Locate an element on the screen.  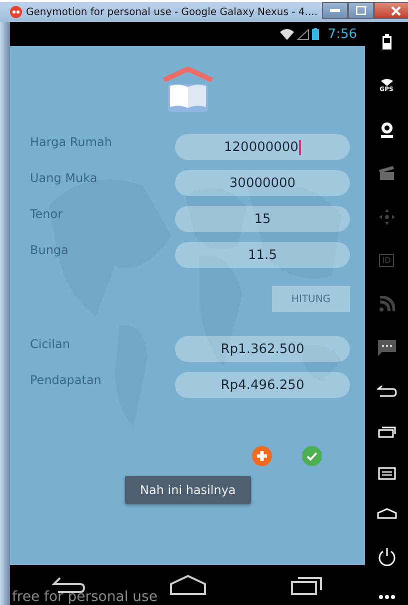
field-label: Harga Rumah is located at coordinates (71, 141).